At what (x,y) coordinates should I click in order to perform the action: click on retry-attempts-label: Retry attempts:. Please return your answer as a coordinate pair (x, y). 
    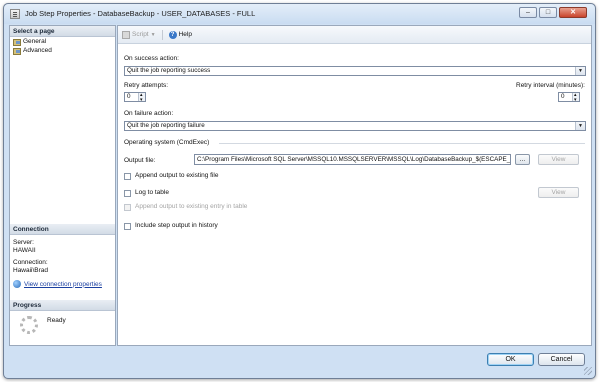
    Looking at the image, I should click on (146, 85).